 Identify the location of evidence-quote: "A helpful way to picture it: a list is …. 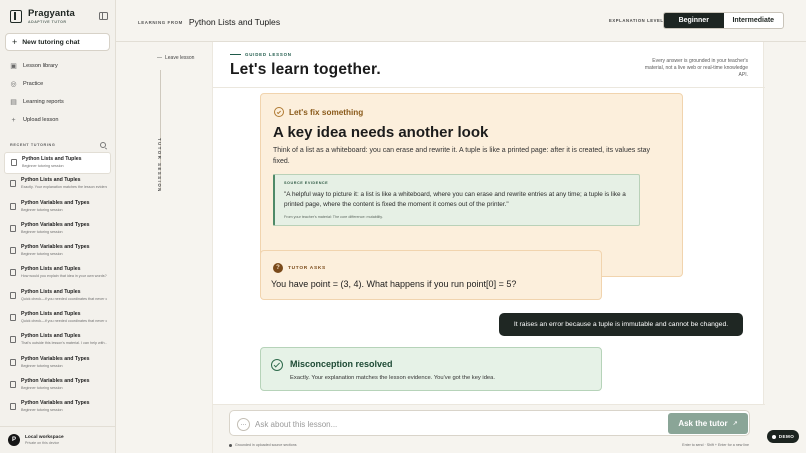
(455, 199).